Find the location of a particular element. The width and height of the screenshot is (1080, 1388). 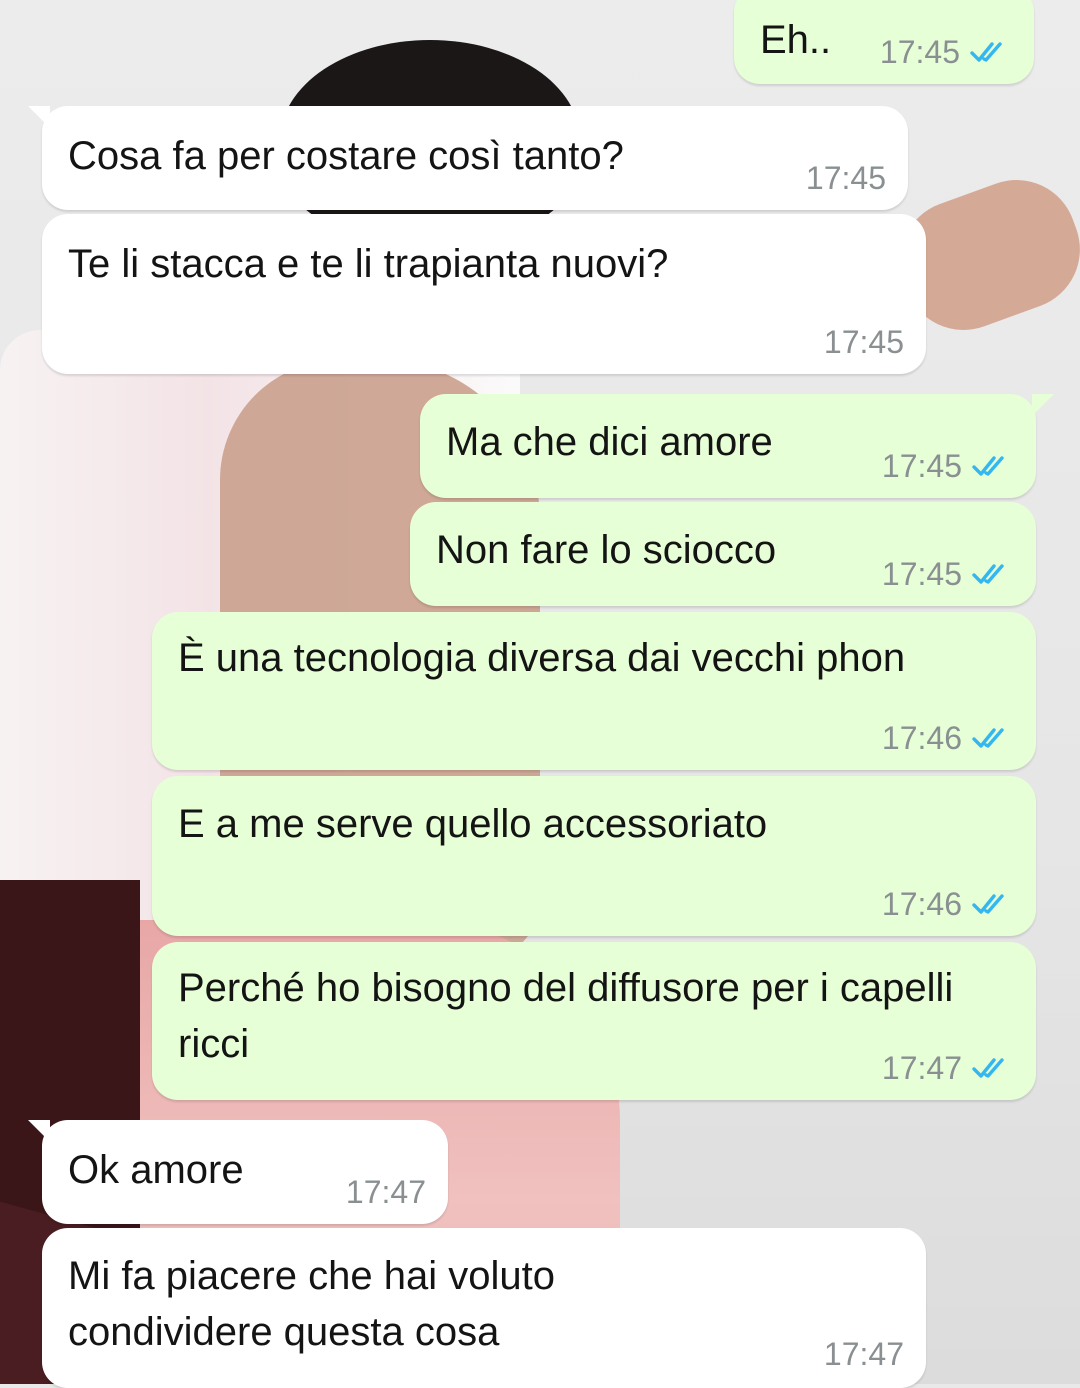

message-bubble-outgoing: Eh.. 17:45 is located at coordinates (884, 42).